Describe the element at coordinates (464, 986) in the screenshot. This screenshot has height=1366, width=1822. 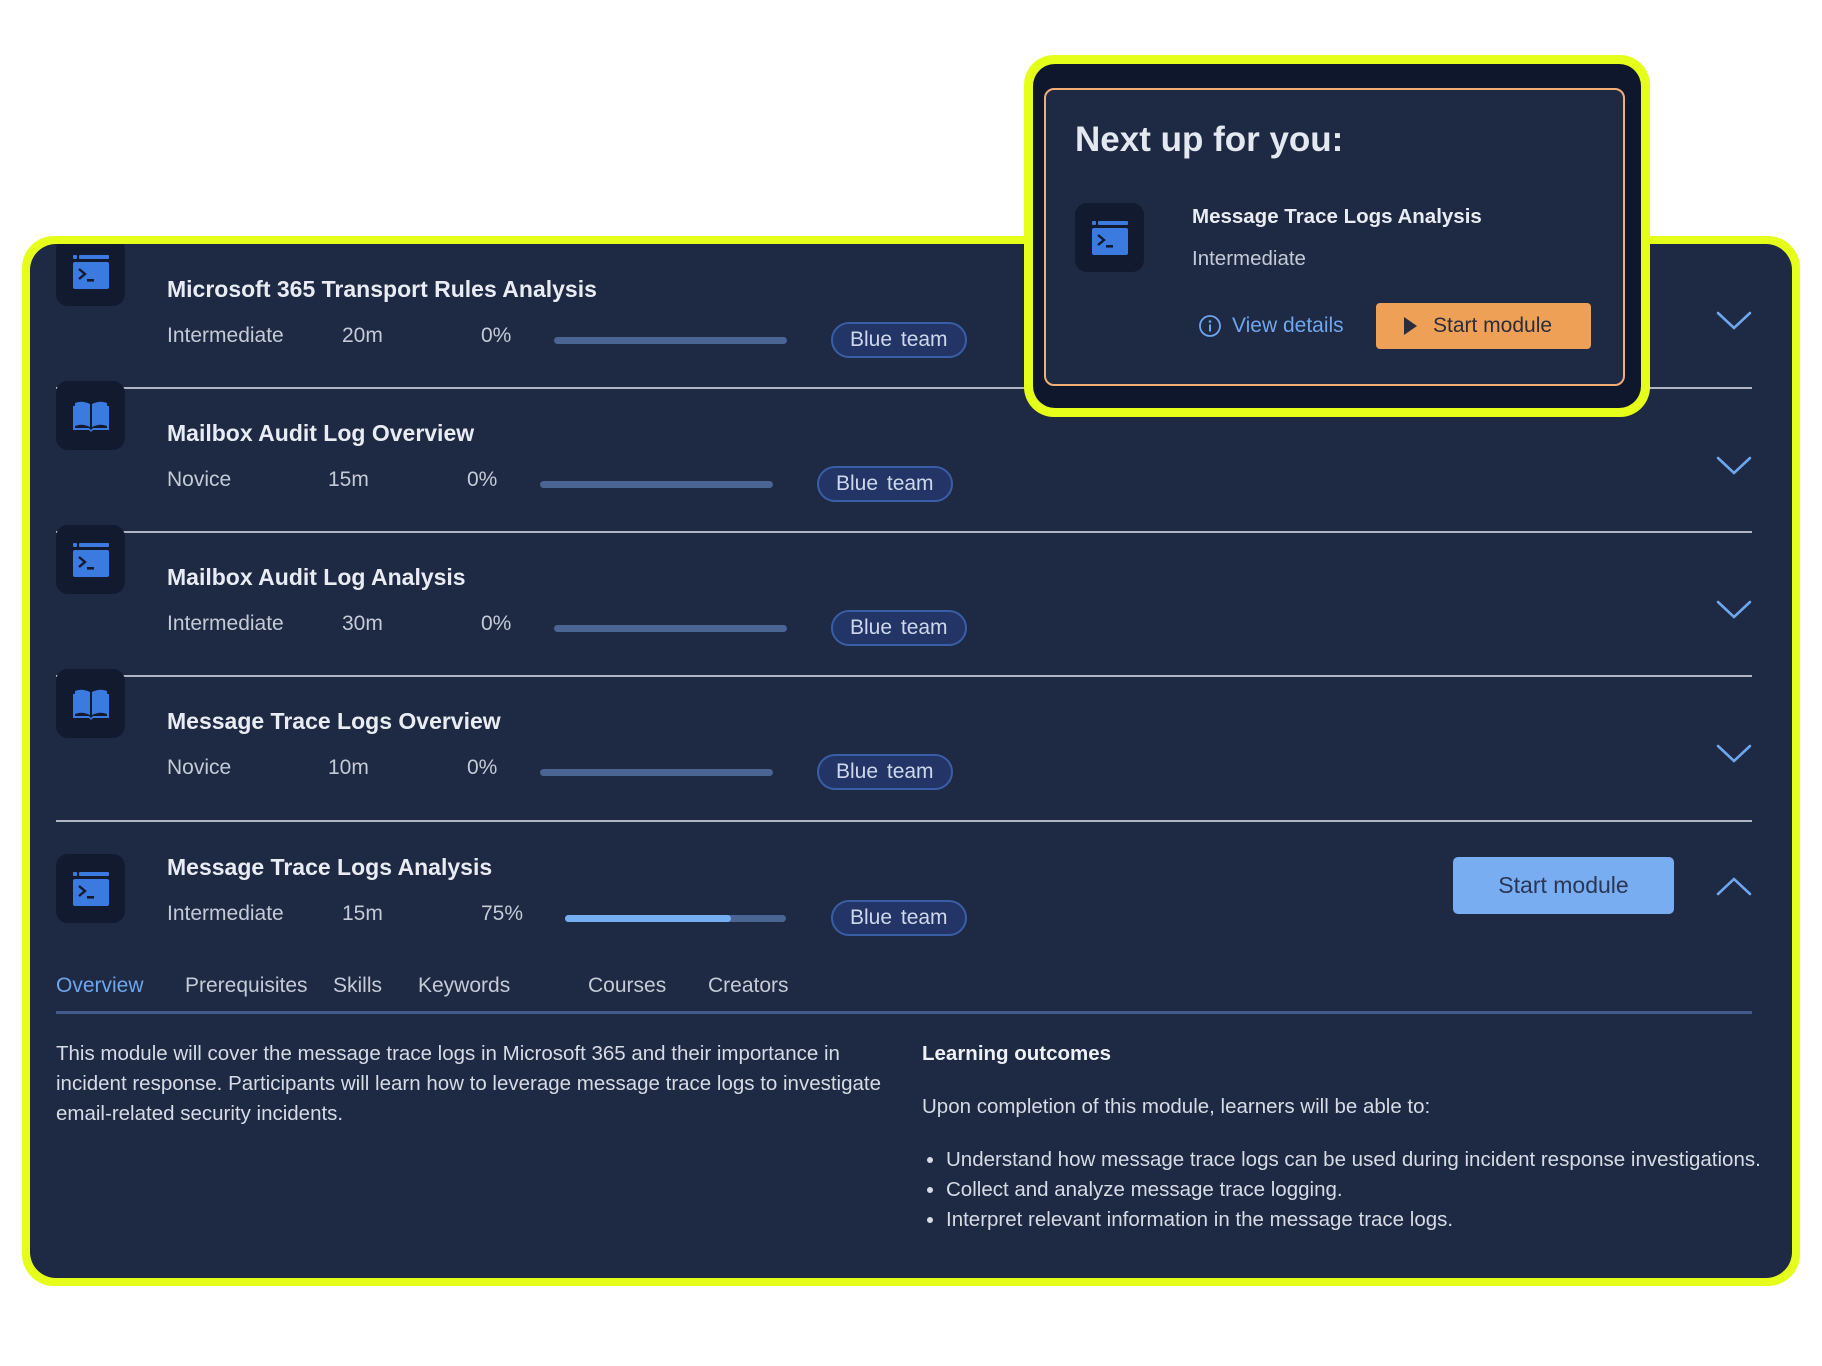
I see `tab-keywords: Keywords` at that location.